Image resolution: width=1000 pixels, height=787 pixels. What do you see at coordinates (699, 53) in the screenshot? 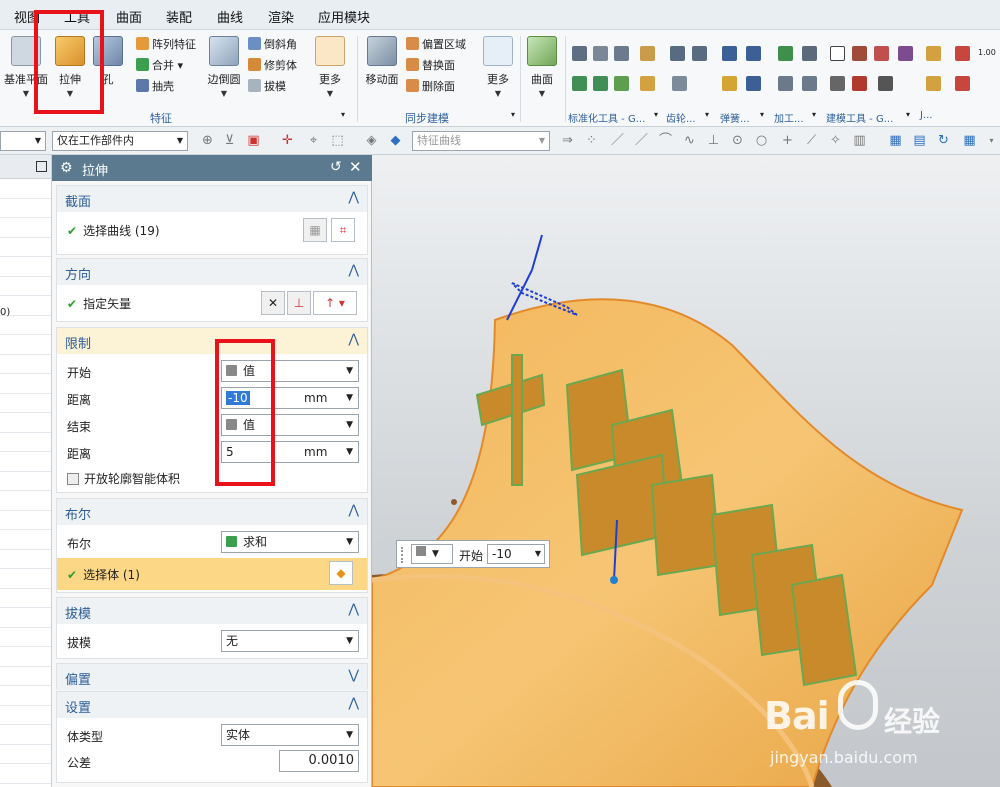
I see `gear2-icon` at bounding box center [699, 53].